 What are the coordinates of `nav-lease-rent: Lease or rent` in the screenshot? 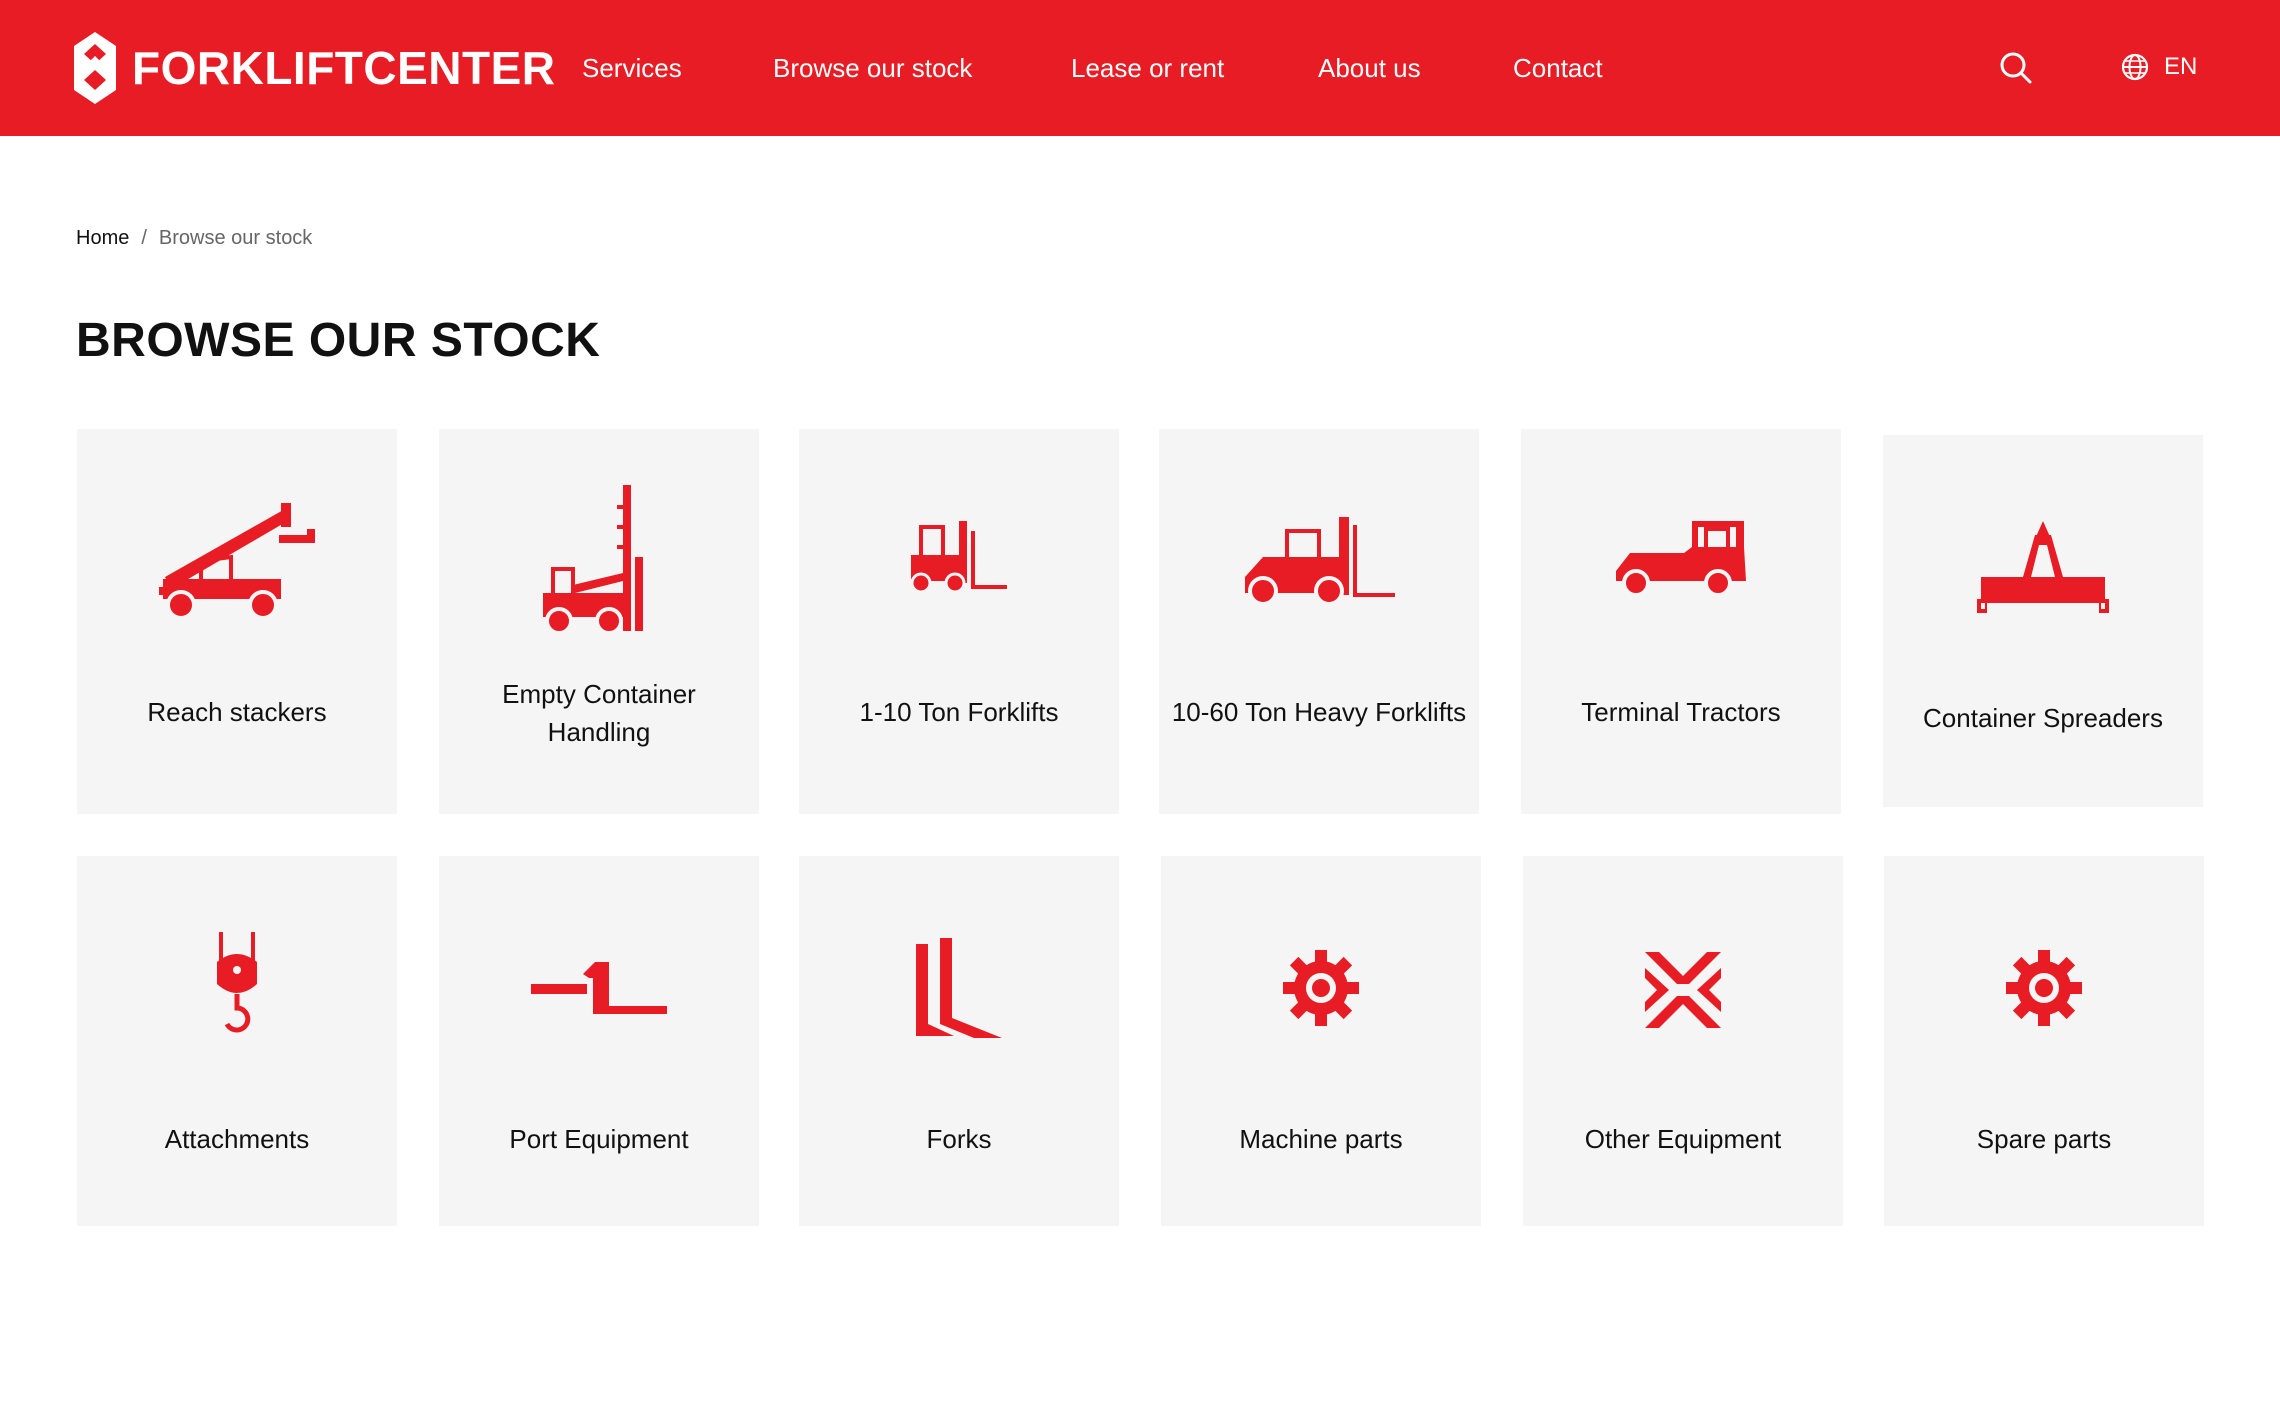 It's located at (1147, 68).